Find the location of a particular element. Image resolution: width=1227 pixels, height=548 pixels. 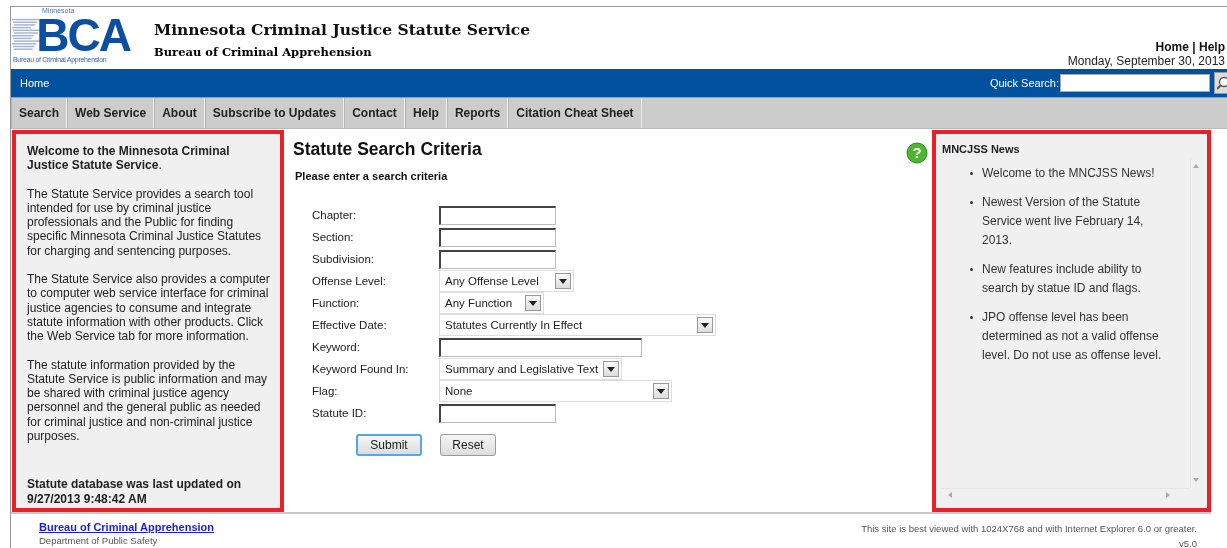

news-title: MNCJSS News is located at coordinates (981, 149).